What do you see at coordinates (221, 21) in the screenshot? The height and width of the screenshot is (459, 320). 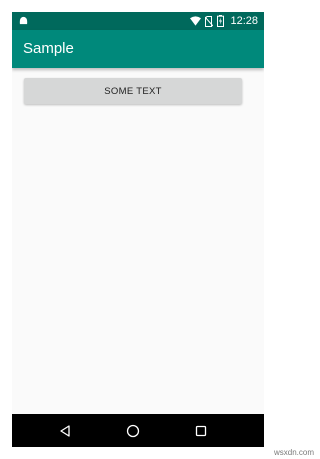 I see `battery-charging-icon` at bounding box center [221, 21].